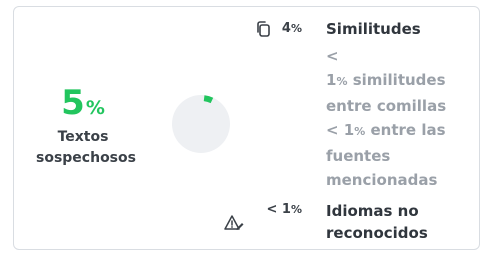 This screenshot has height=257, width=488. What do you see at coordinates (73, 103) in the screenshot?
I see `score-number: 5` at bounding box center [73, 103].